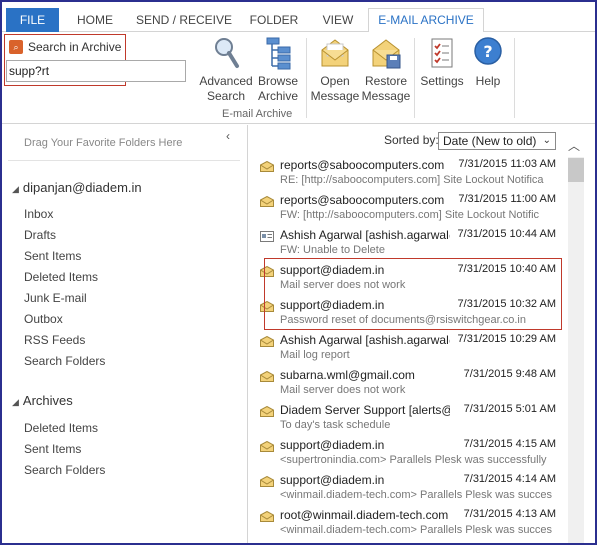 This screenshot has width=597, height=545. Describe the element at coordinates (509, 374) in the screenshot. I see `message-date: 7/31/2015 9:48 AM` at that location.